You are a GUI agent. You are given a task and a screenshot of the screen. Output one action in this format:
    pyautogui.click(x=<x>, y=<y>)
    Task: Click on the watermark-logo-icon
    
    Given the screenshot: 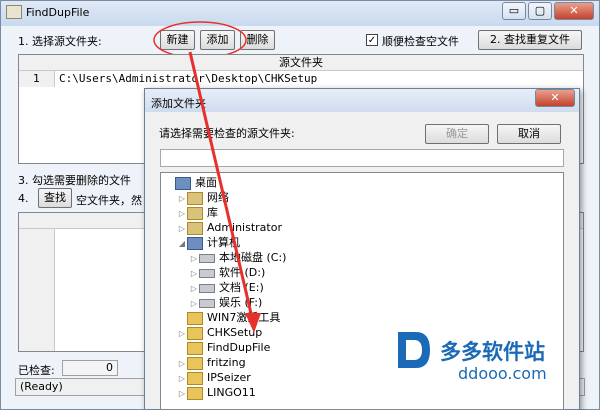 What is the action you would take?
    pyautogui.click(x=414, y=350)
    